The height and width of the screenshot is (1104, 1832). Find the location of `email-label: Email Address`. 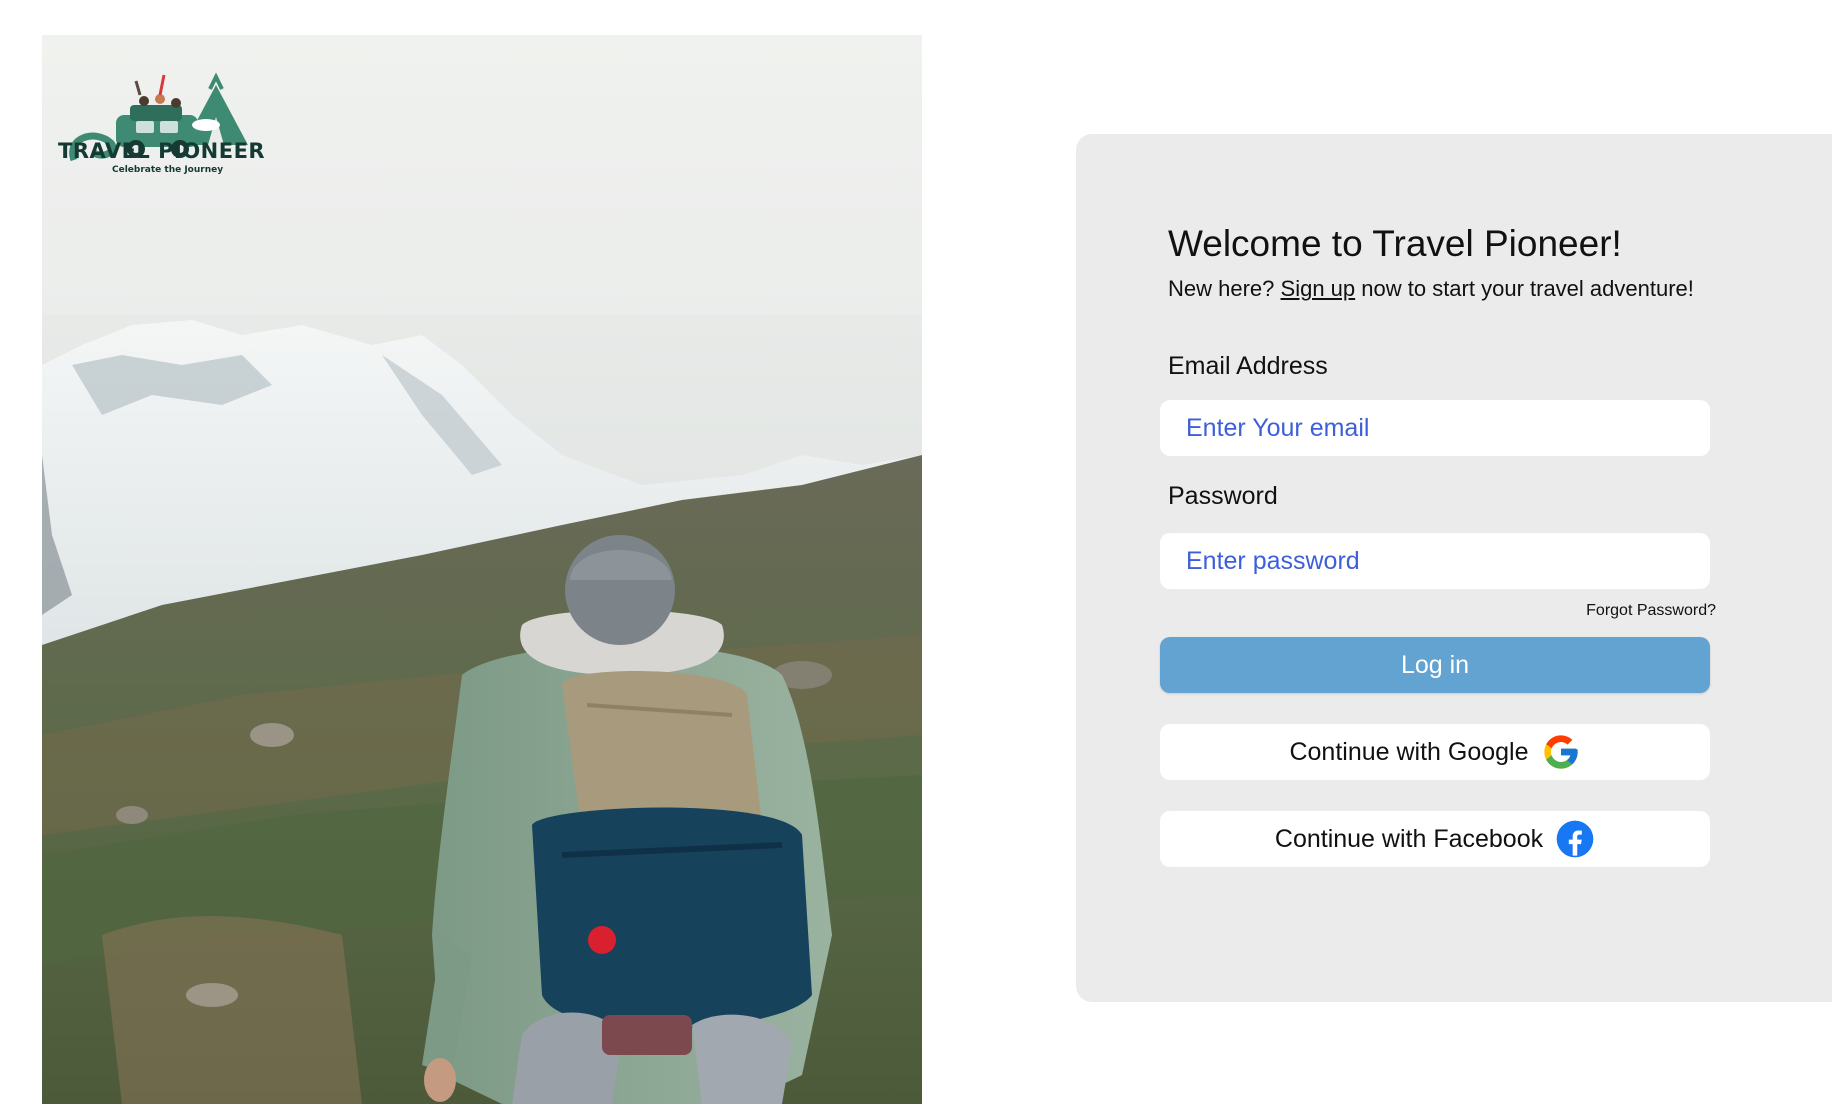

email-label: Email Address is located at coordinates (1248, 366).